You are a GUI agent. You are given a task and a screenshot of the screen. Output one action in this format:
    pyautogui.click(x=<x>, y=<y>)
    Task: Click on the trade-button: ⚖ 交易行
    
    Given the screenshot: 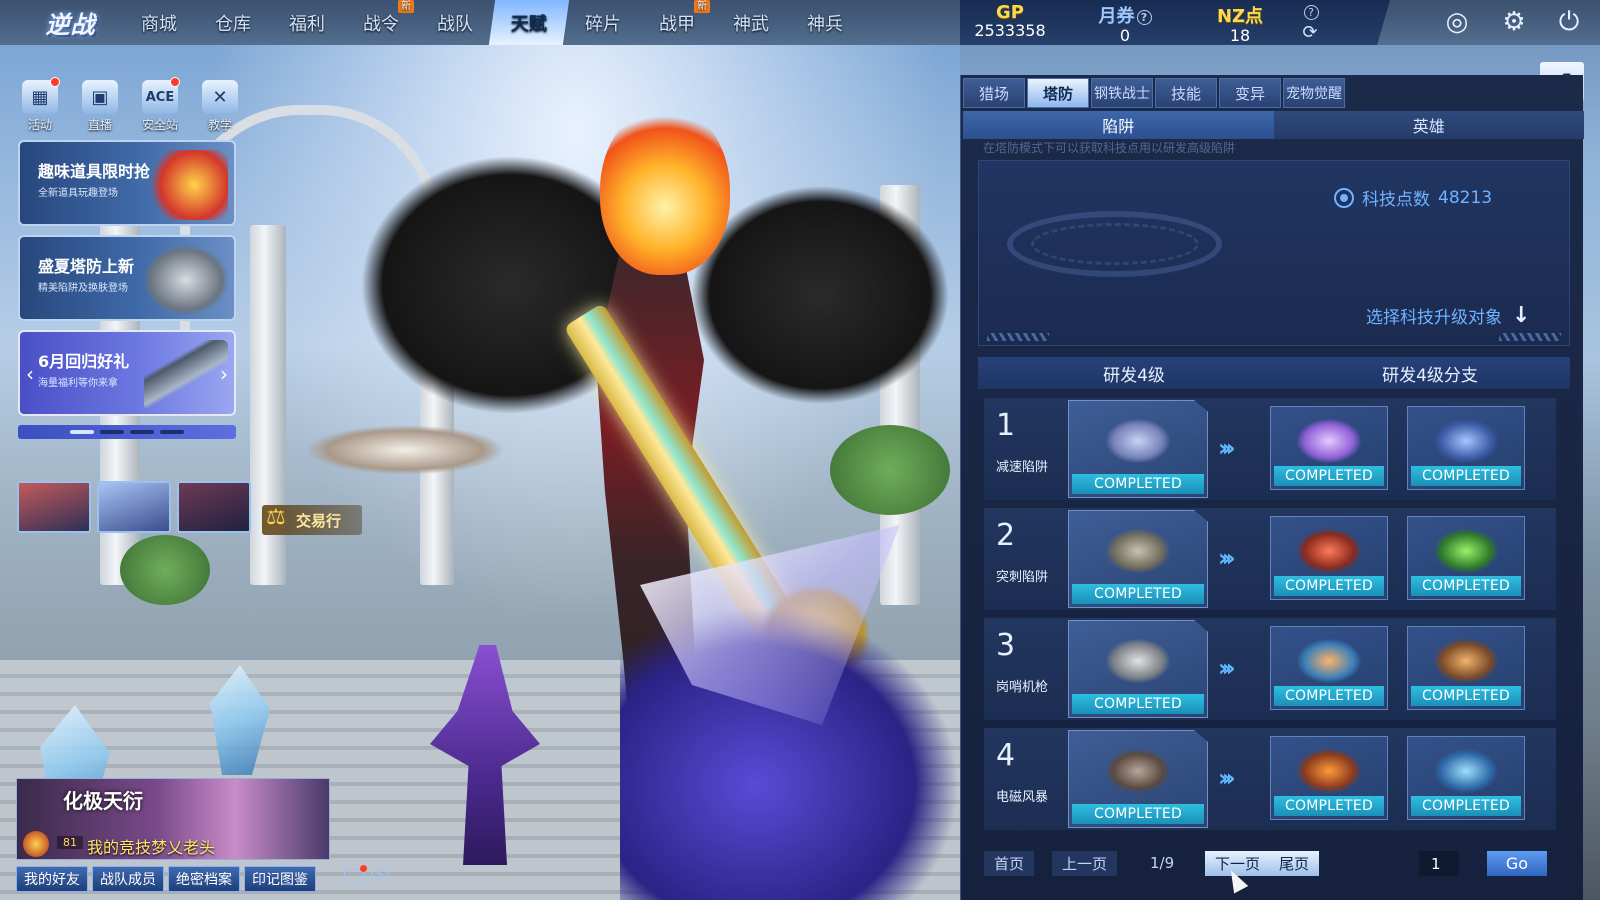 What is the action you would take?
    pyautogui.click(x=312, y=520)
    